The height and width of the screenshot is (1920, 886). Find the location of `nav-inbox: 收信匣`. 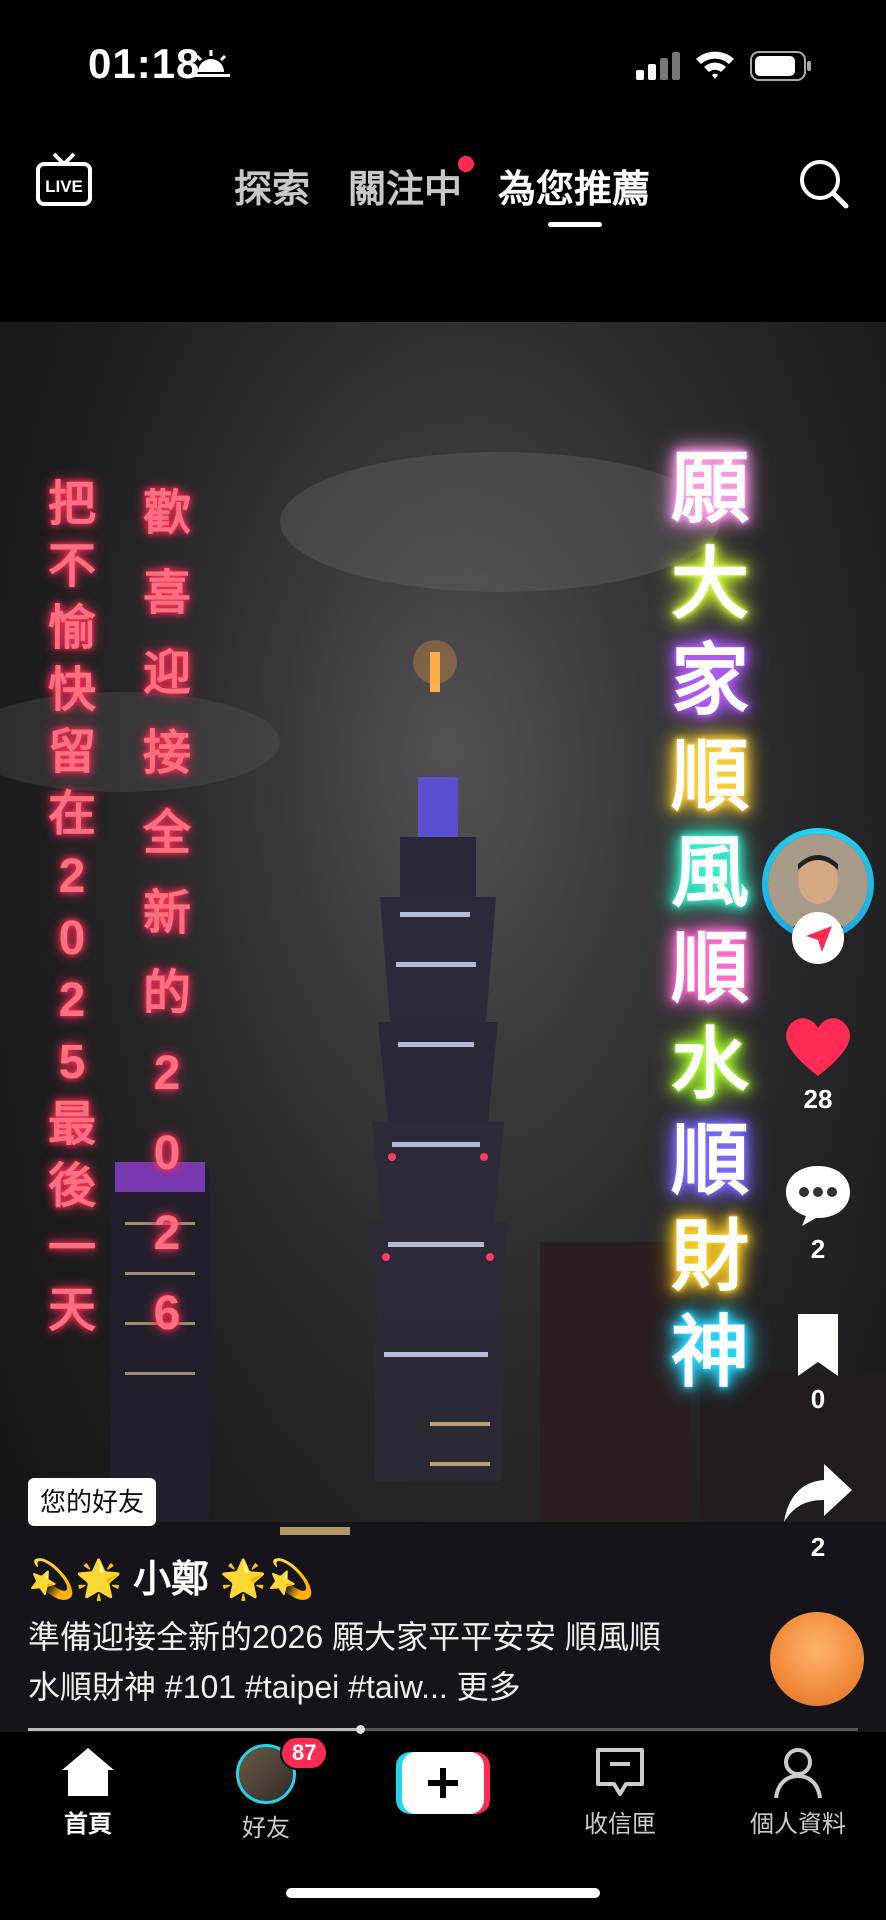

nav-inbox: 收信匣 is located at coordinates (620, 1791).